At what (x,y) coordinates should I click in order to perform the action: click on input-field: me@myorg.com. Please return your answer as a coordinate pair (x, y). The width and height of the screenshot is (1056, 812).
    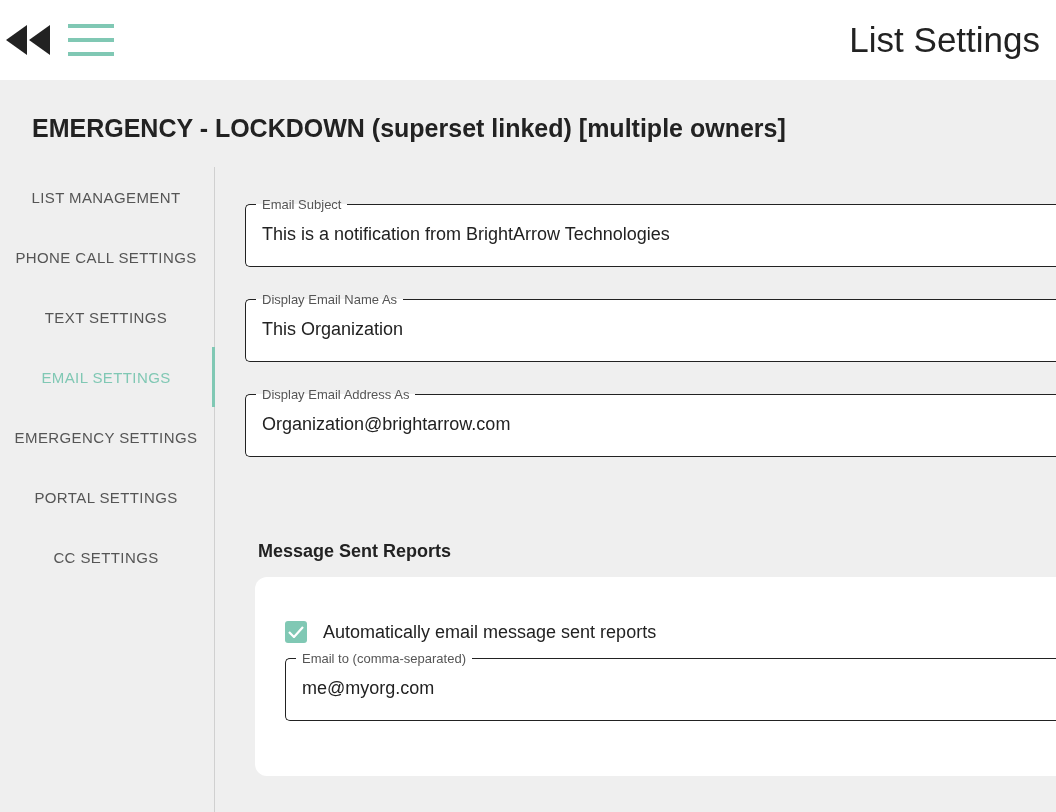
    Looking at the image, I should click on (671, 682).